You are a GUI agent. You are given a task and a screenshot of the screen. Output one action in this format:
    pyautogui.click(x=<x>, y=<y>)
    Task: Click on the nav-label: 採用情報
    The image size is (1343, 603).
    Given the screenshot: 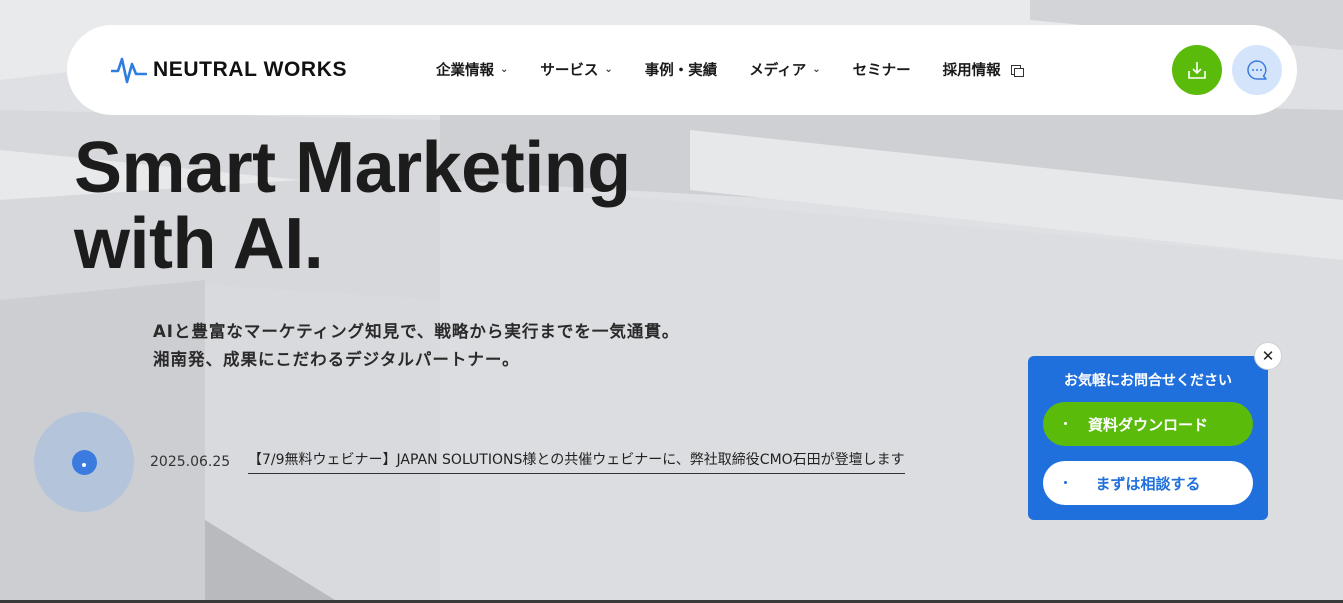 What is the action you would take?
    pyautogui.click(x=971, y=70)
    